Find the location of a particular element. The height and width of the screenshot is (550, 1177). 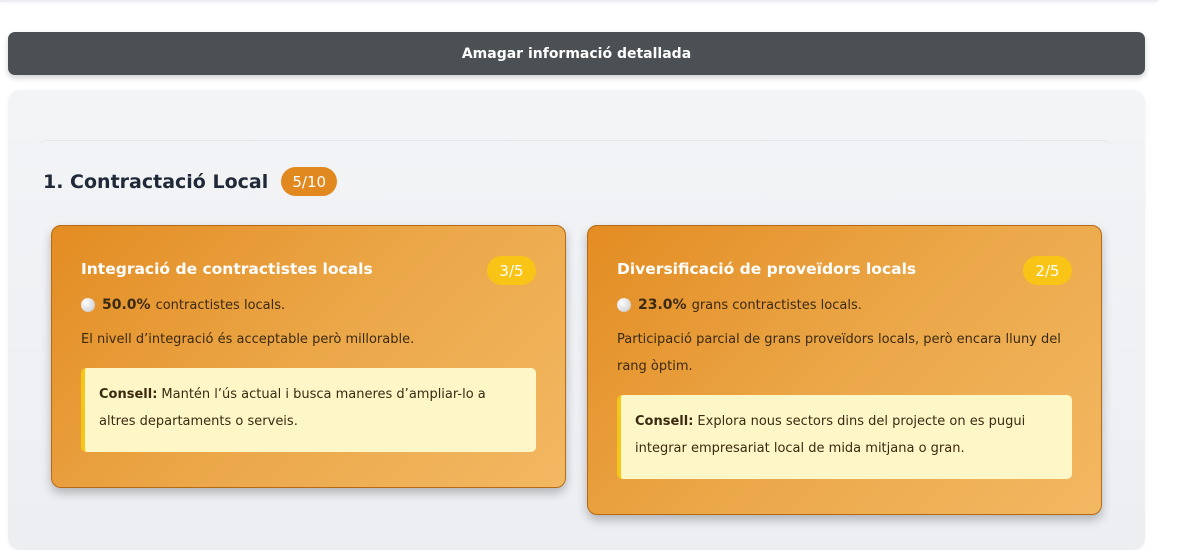

card-metric: 50.0% contractistes locals. is located at coordinates (183, 305).